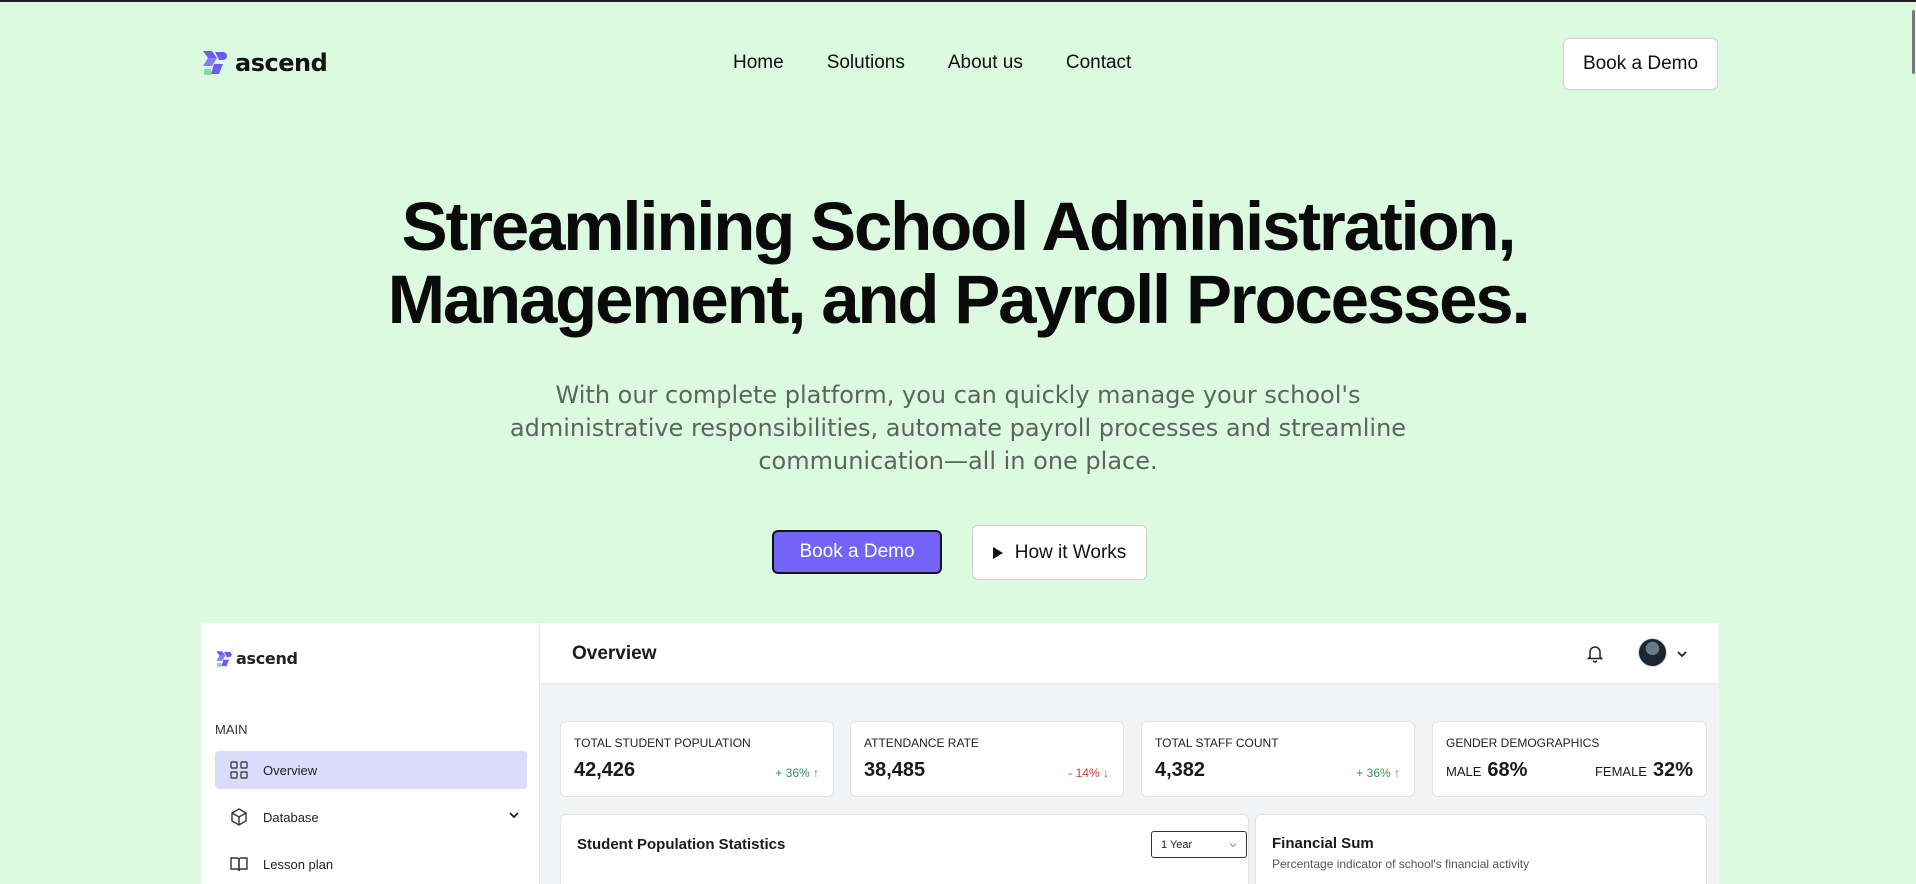  What do you see at coordinates (371, 770) in the screenshot?
I see `sidebar-item-overview: Overview` at bounding box center [371, 770].